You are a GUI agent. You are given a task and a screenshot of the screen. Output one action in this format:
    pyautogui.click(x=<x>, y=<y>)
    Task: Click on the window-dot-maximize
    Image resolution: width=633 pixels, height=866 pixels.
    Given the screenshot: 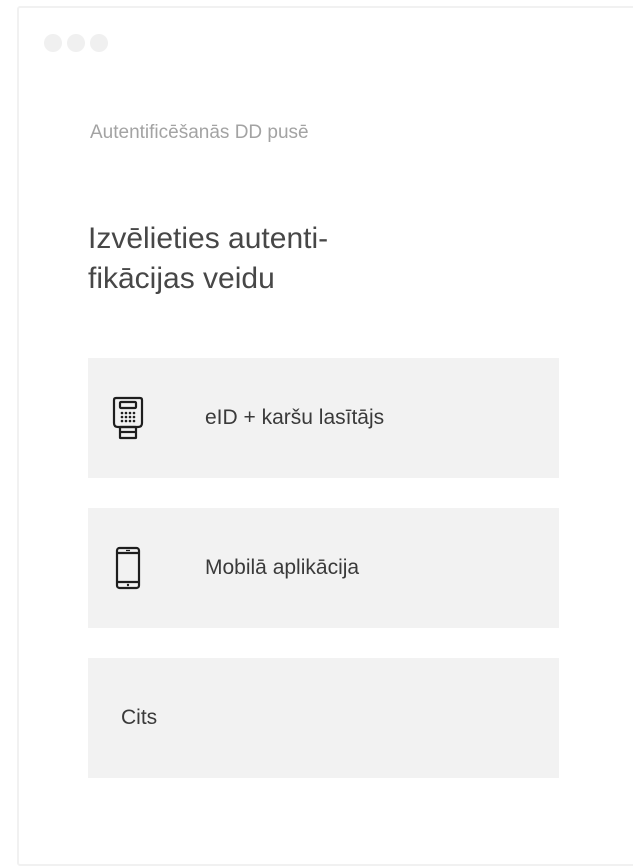 What is the action you would take?
    pyautogui.click(x=99, y=43)
    